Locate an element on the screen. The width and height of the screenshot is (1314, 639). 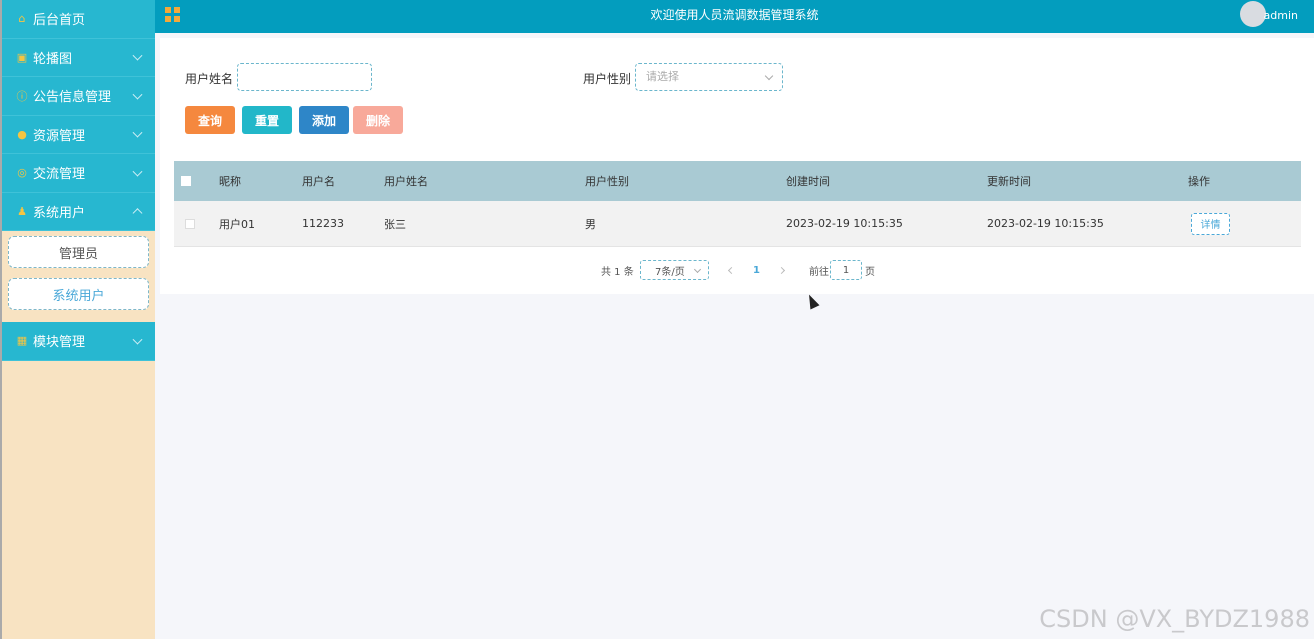
sidebar-item-label: 交流管理 is located at coordinates (59, 175).